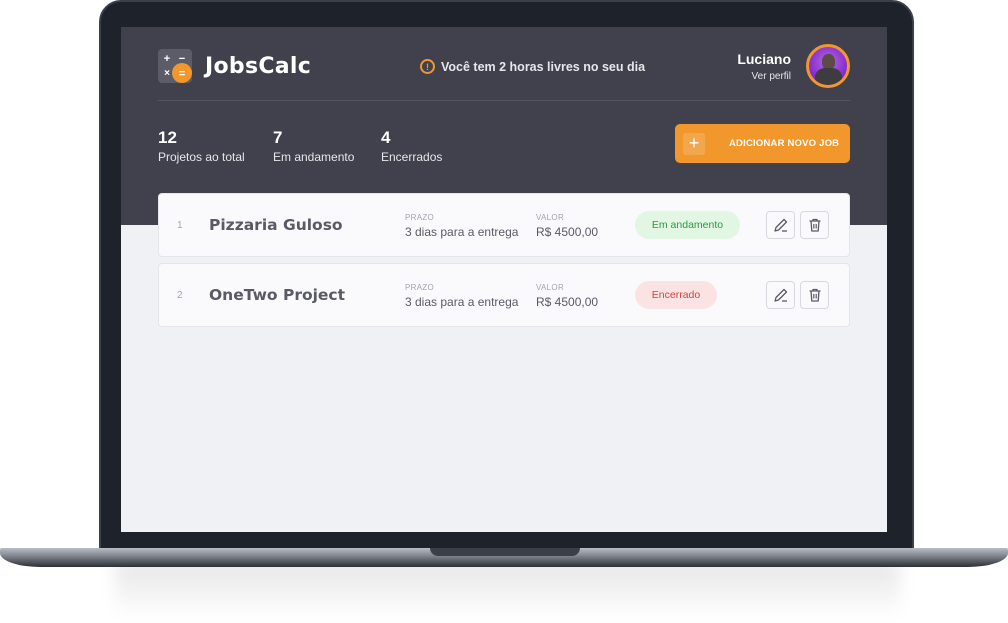 Image resolution: width=1008 pixels, height=623 pixels. Describe the element at coordinates (180, 225) in the screenshot. I see `job-index: 1` at that location.